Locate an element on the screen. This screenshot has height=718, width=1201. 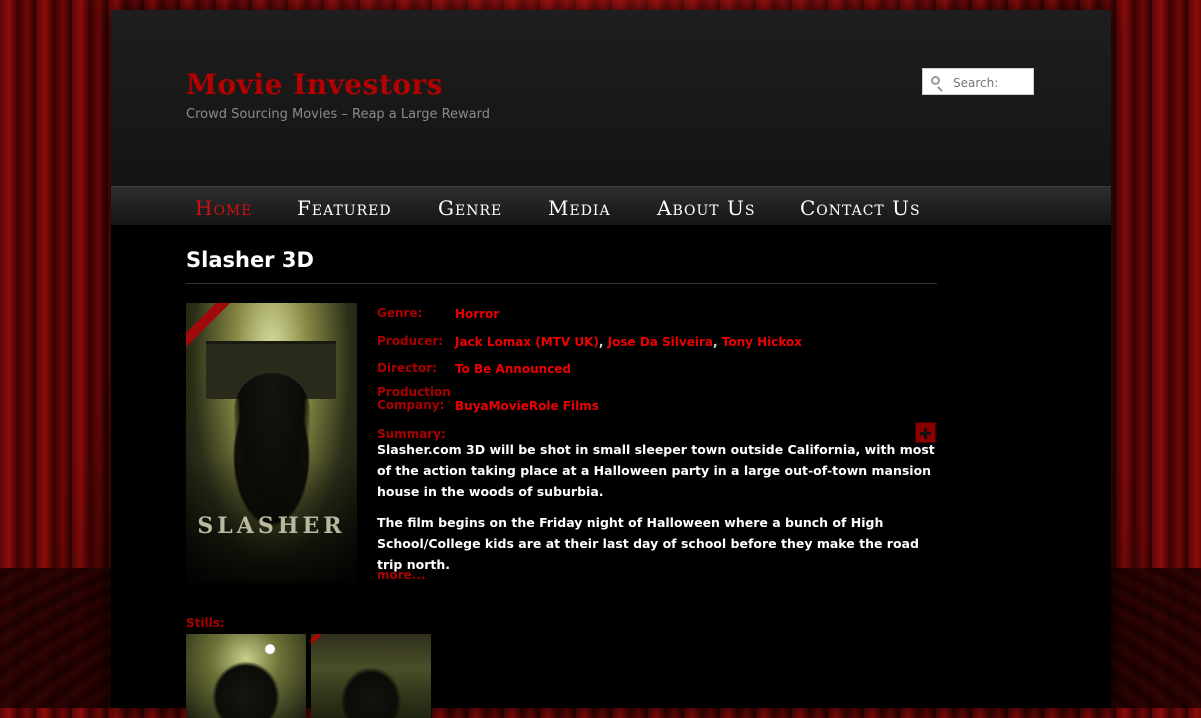
producer-label: Producer: is located at coordinates (410, 341).